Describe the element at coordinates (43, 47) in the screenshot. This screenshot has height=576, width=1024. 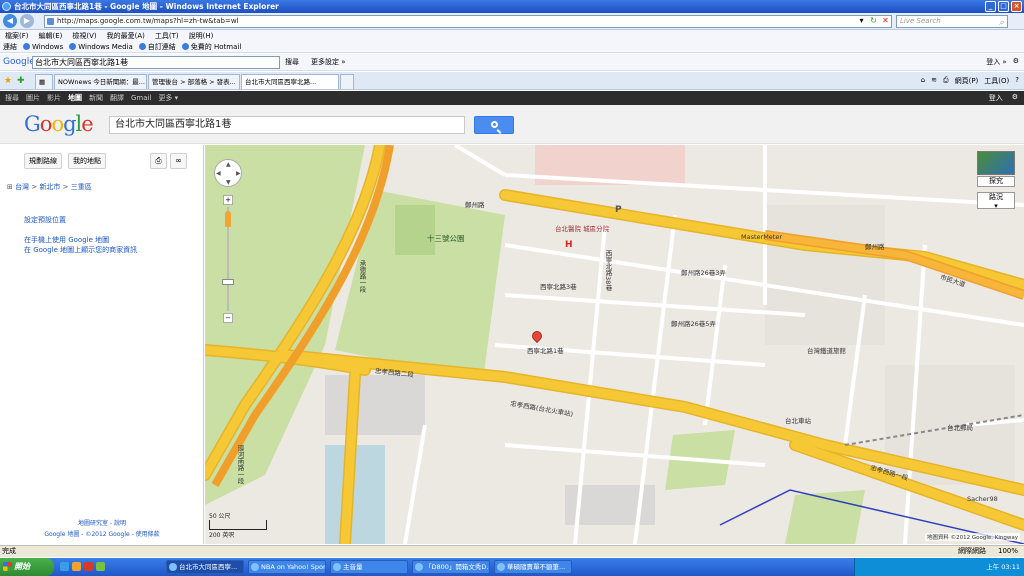
I see `link-windows: Windows` at that location.